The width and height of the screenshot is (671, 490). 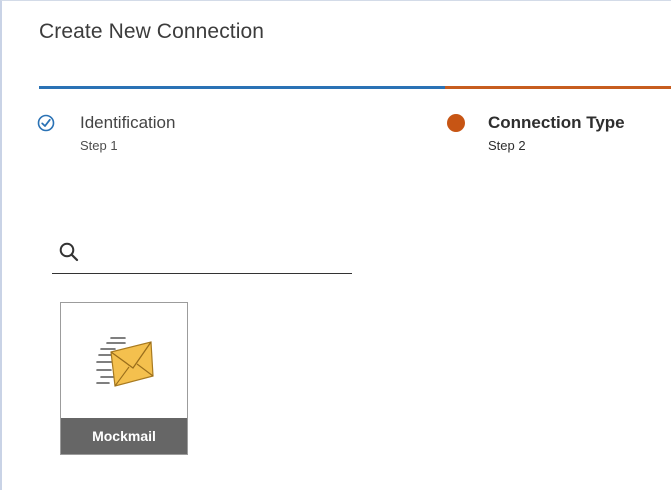 What do you see at coordinates (507, 145) in the screenshot?
I see `step-number: Step 2` at bounding box center [507, 145].